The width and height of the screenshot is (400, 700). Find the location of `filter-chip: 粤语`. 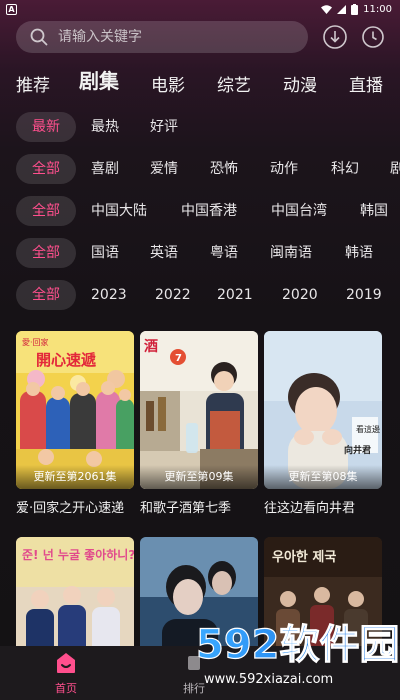

filter-chip: 粤语 is located at coordinates (224, 253).